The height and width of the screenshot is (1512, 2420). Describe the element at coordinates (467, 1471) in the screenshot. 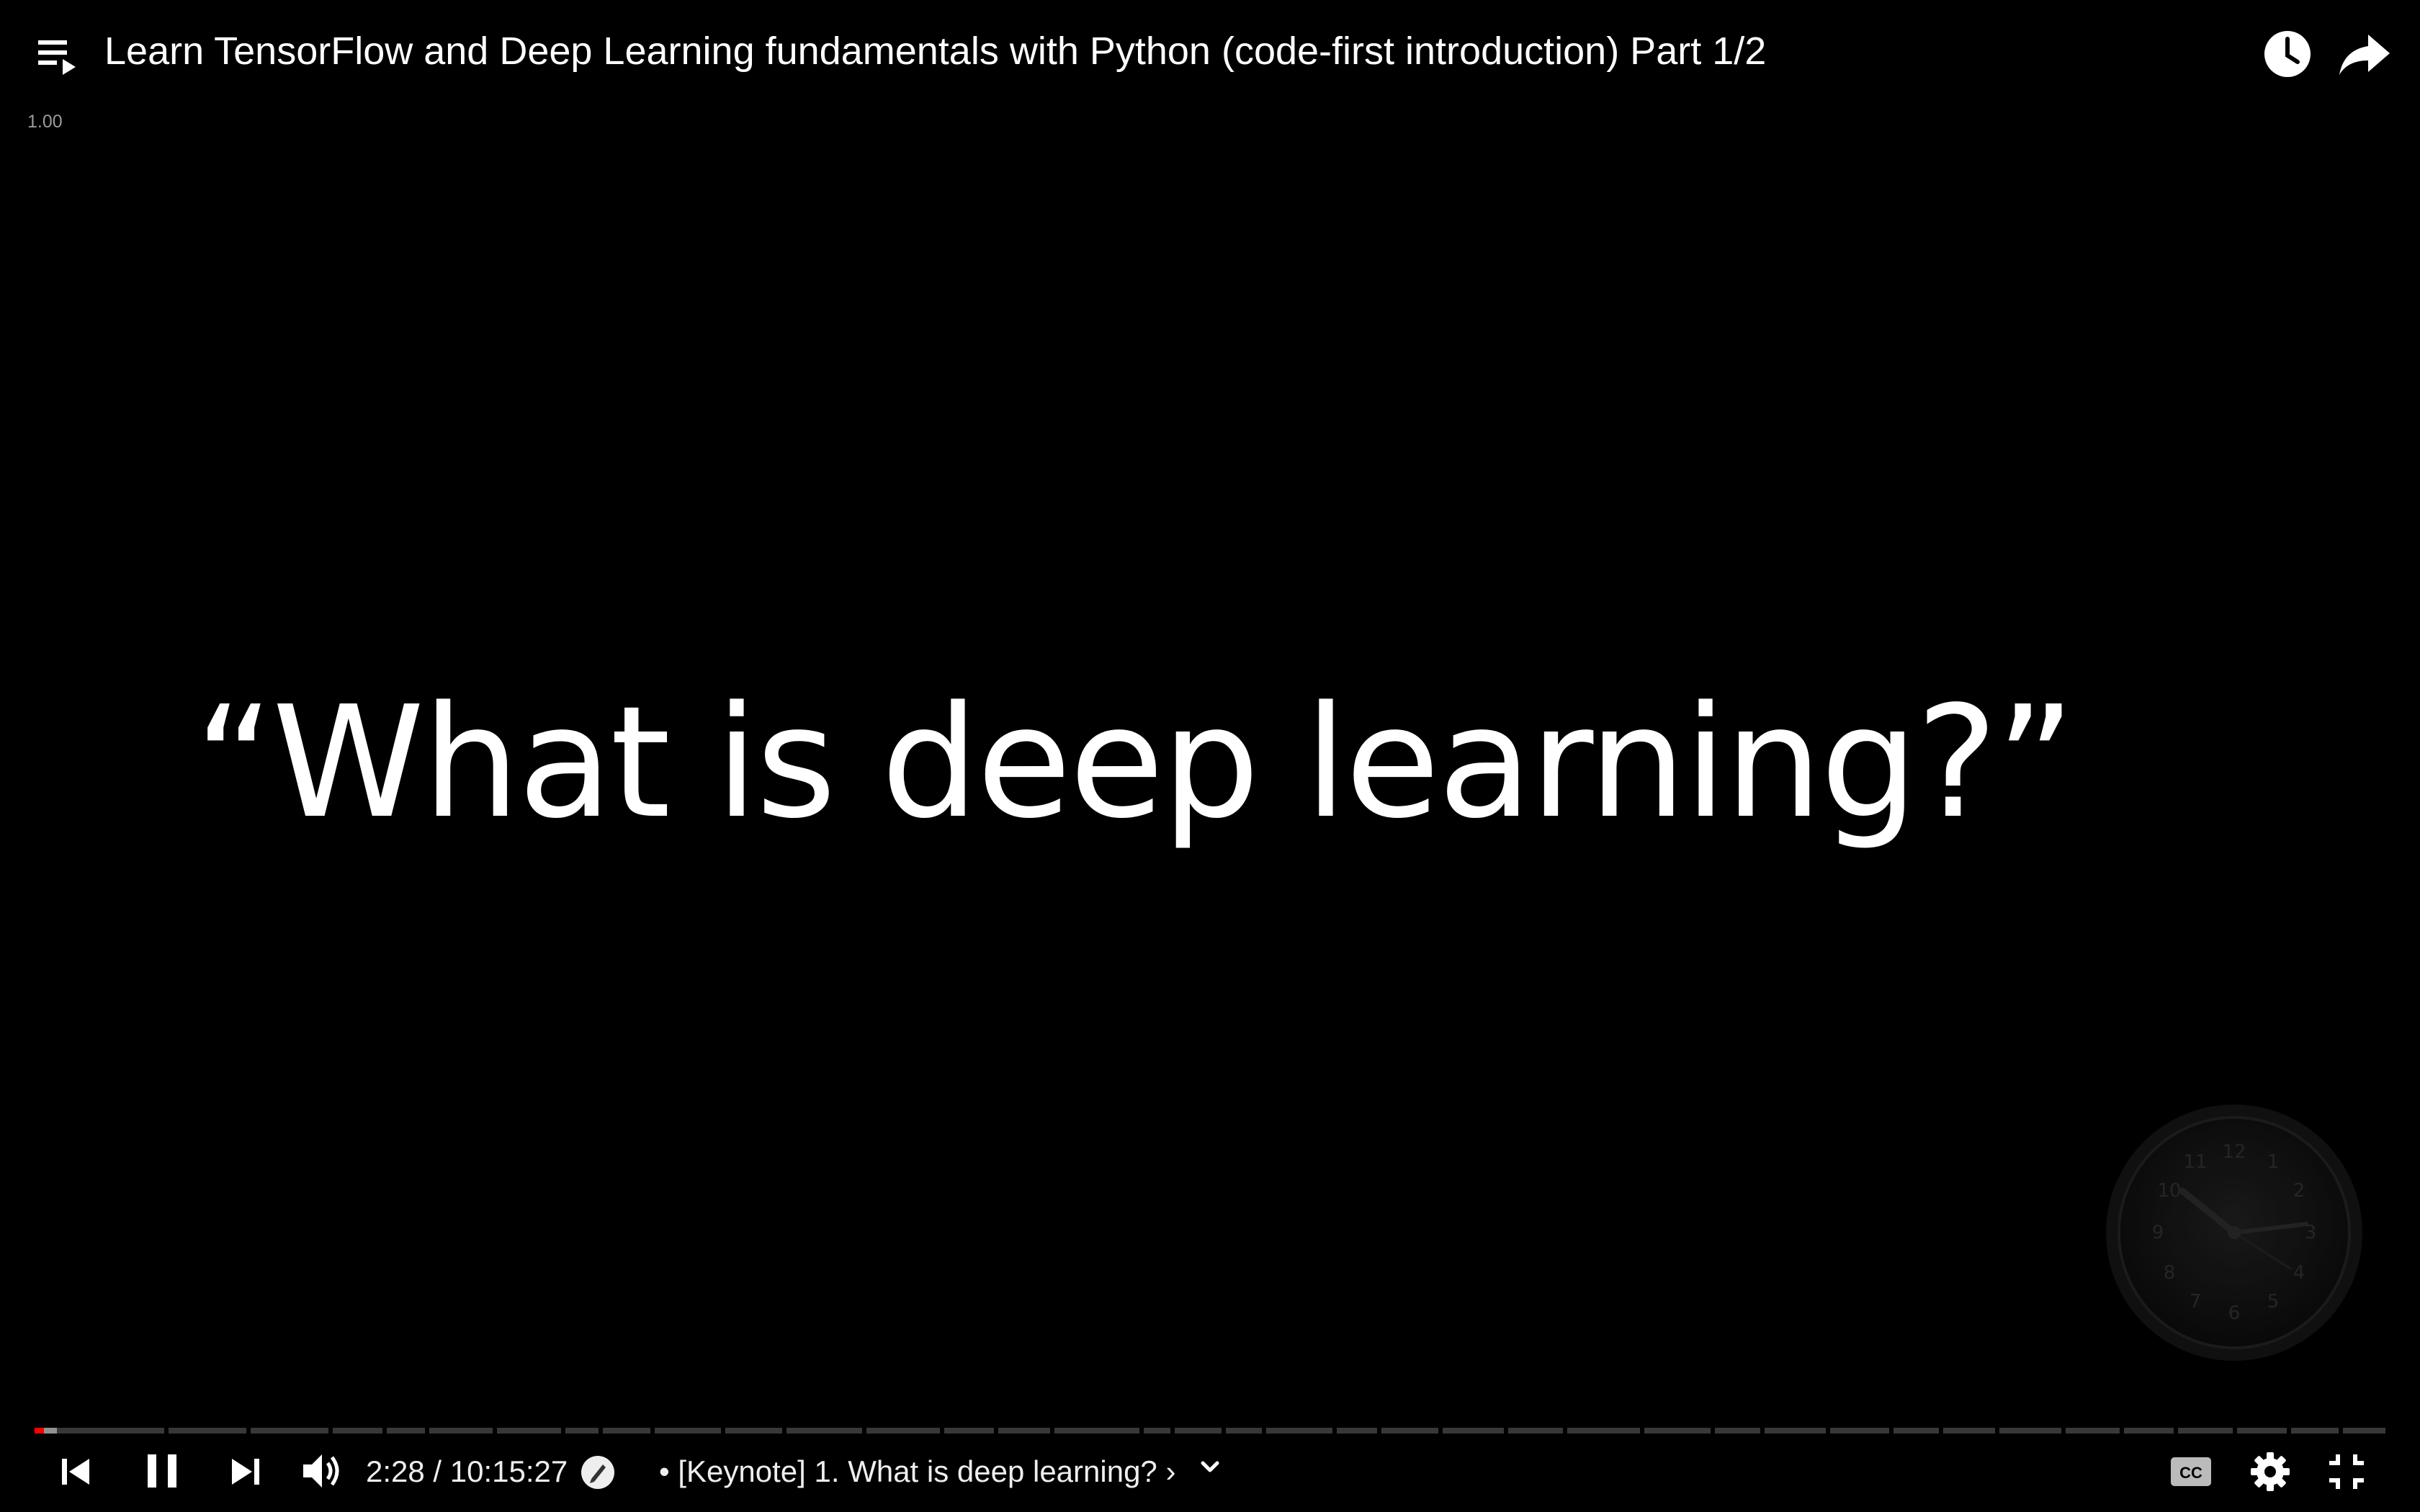

I see `time-display: 2:28 / 10:15:27` at that location.